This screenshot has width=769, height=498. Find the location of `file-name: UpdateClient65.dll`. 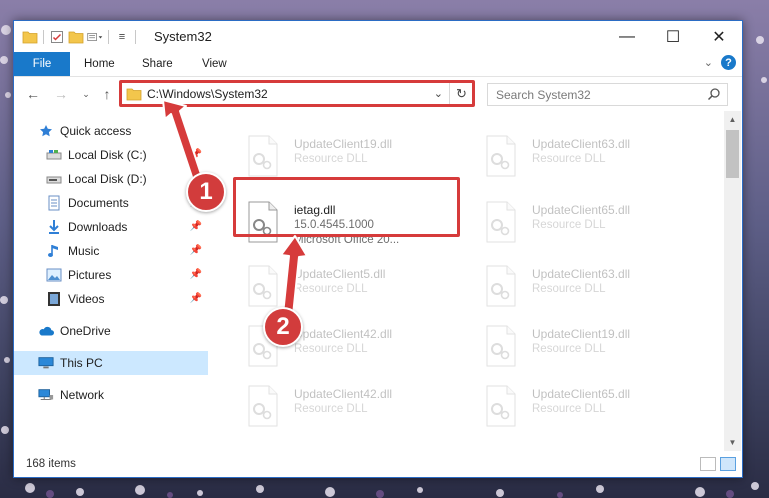

file-name: UpdateClient65.dll is located at coordinates (581, 210).